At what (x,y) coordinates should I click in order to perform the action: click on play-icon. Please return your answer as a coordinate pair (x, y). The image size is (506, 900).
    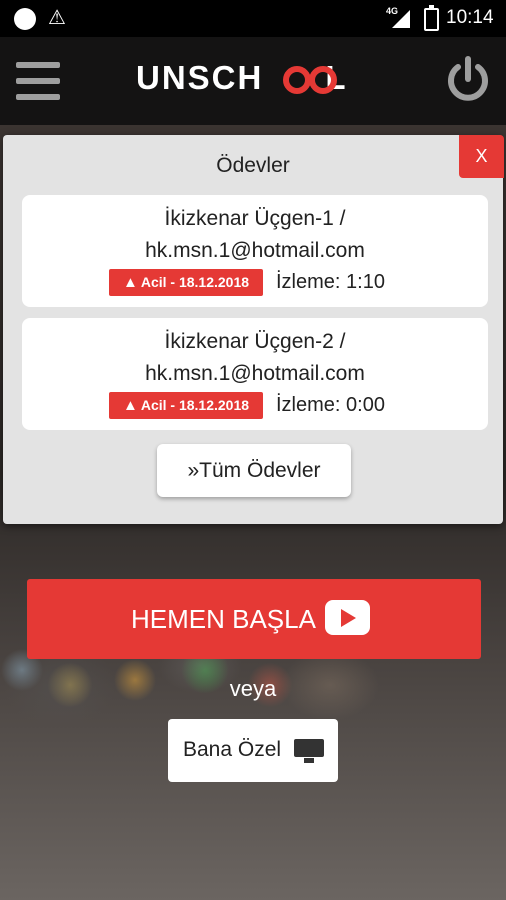
    Looking at the image, I should click on (347, 617).